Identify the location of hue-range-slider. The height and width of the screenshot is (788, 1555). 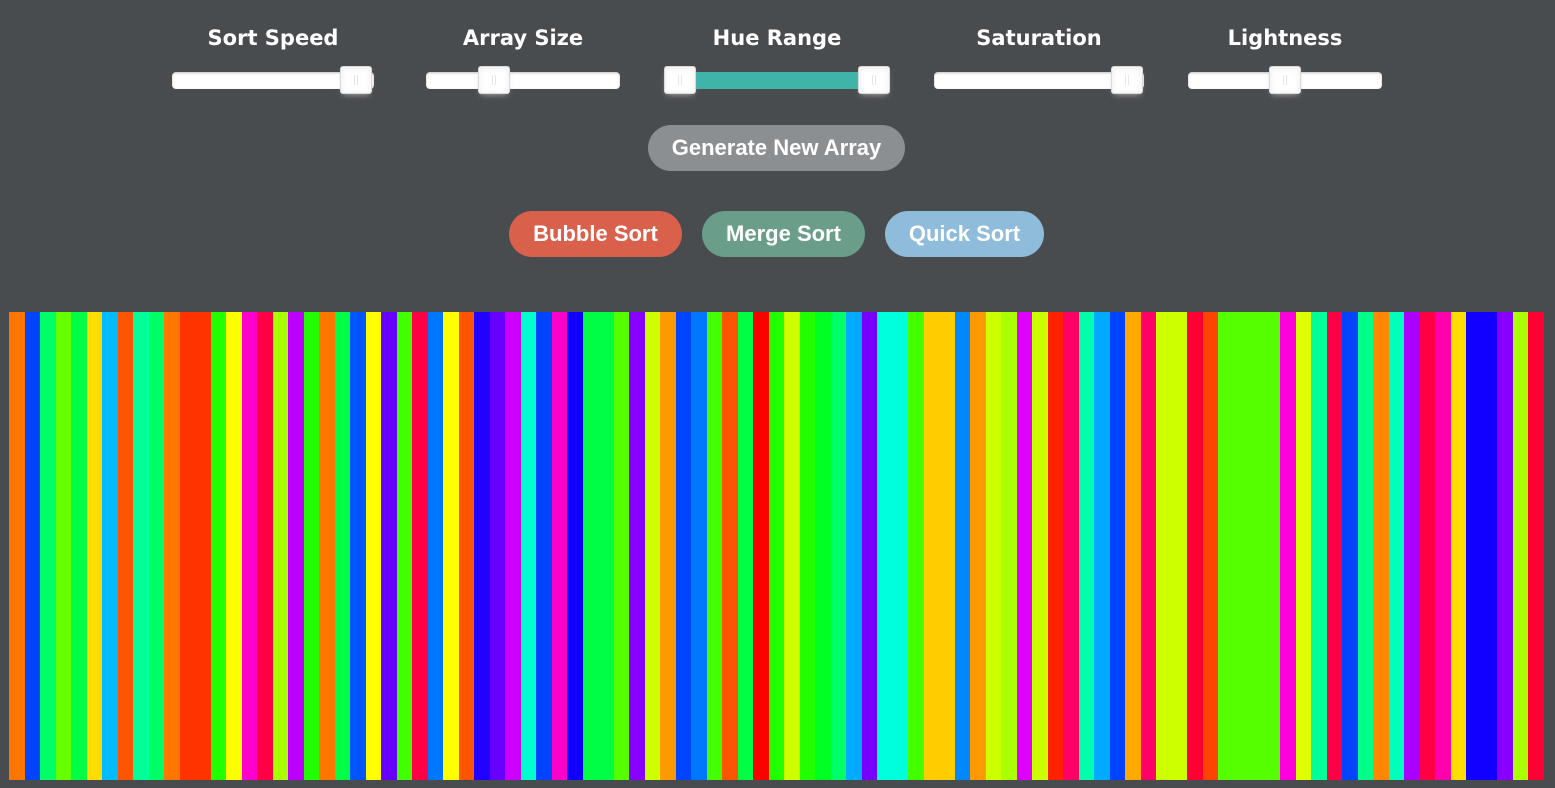
(777, 80).